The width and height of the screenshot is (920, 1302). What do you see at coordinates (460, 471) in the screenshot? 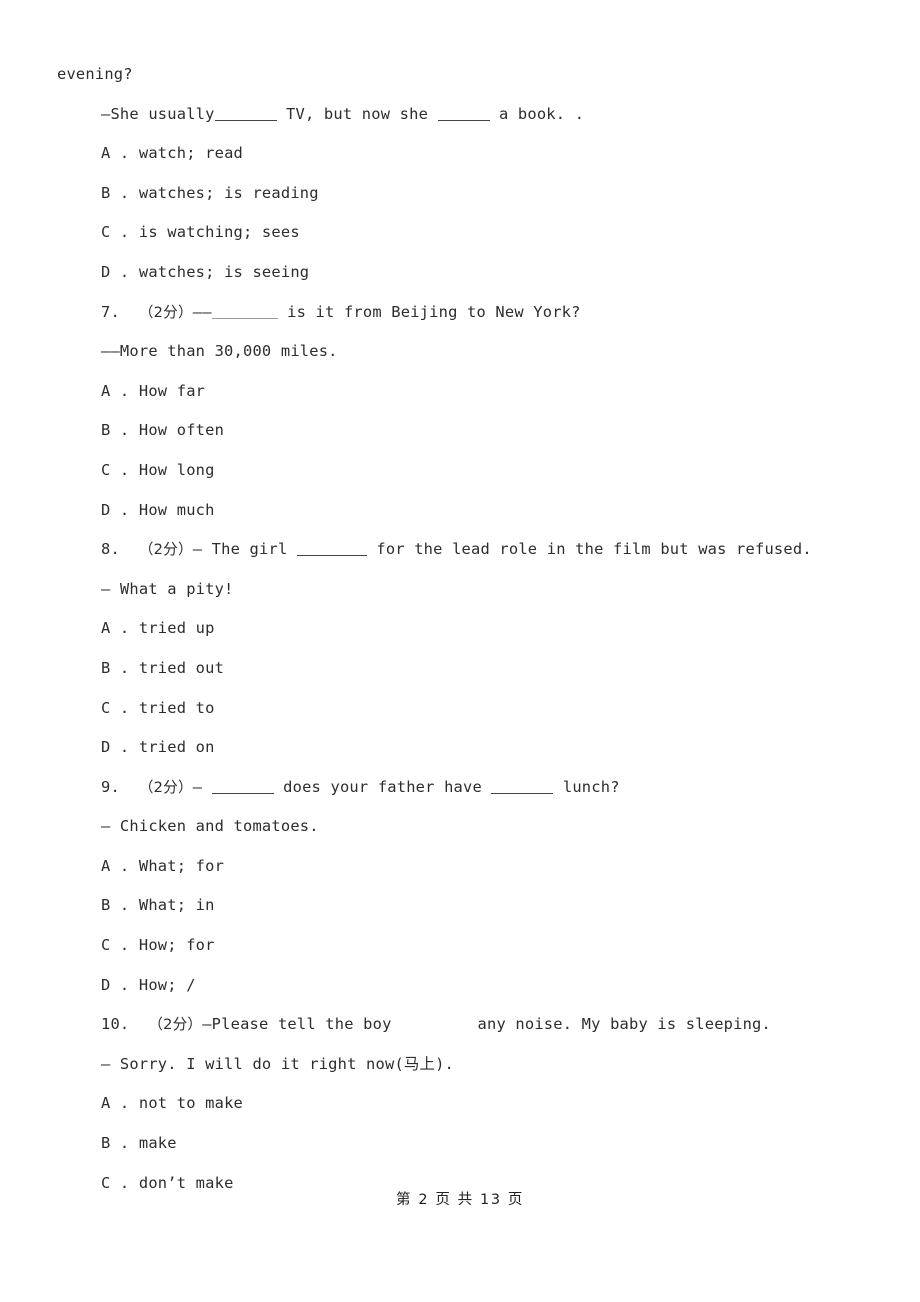
I see `option-row: C . How long` at bounding box center [460, 471].